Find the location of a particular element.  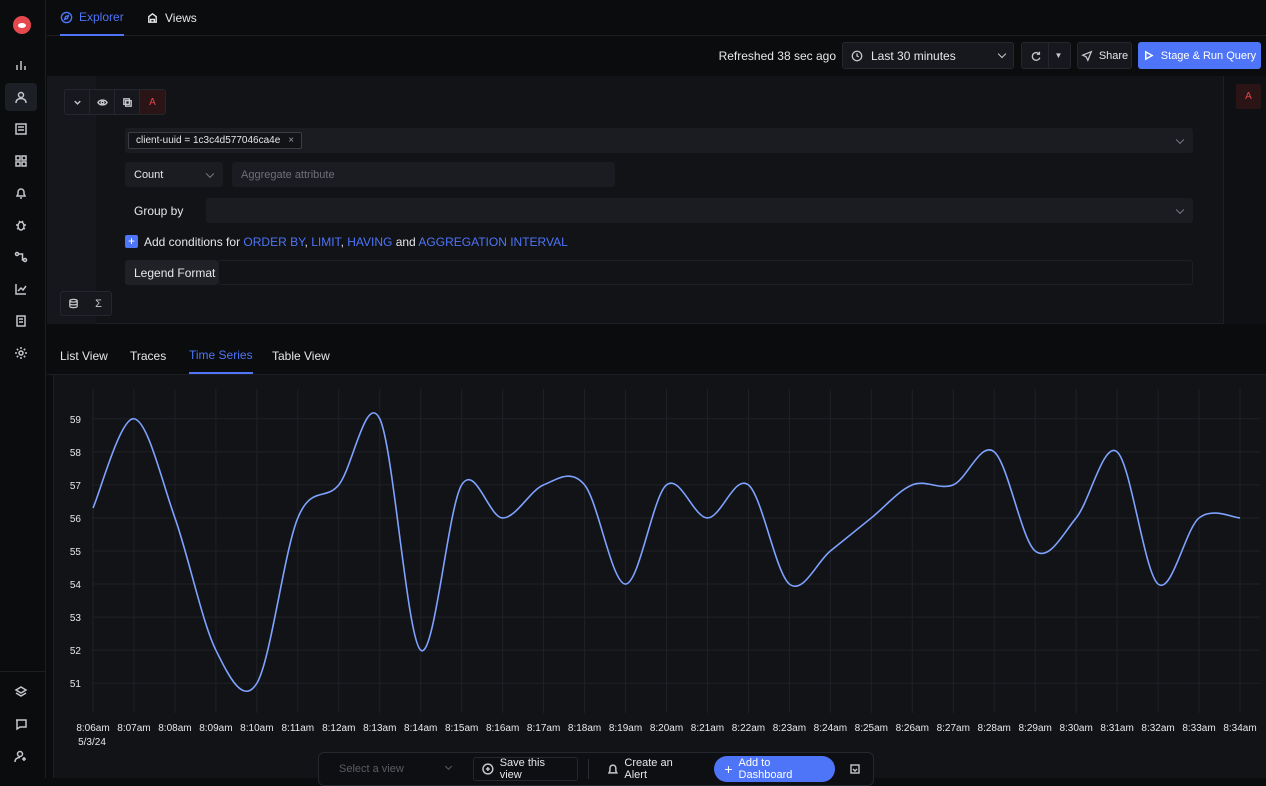

eye-icon is located at coordinates (102, 102).